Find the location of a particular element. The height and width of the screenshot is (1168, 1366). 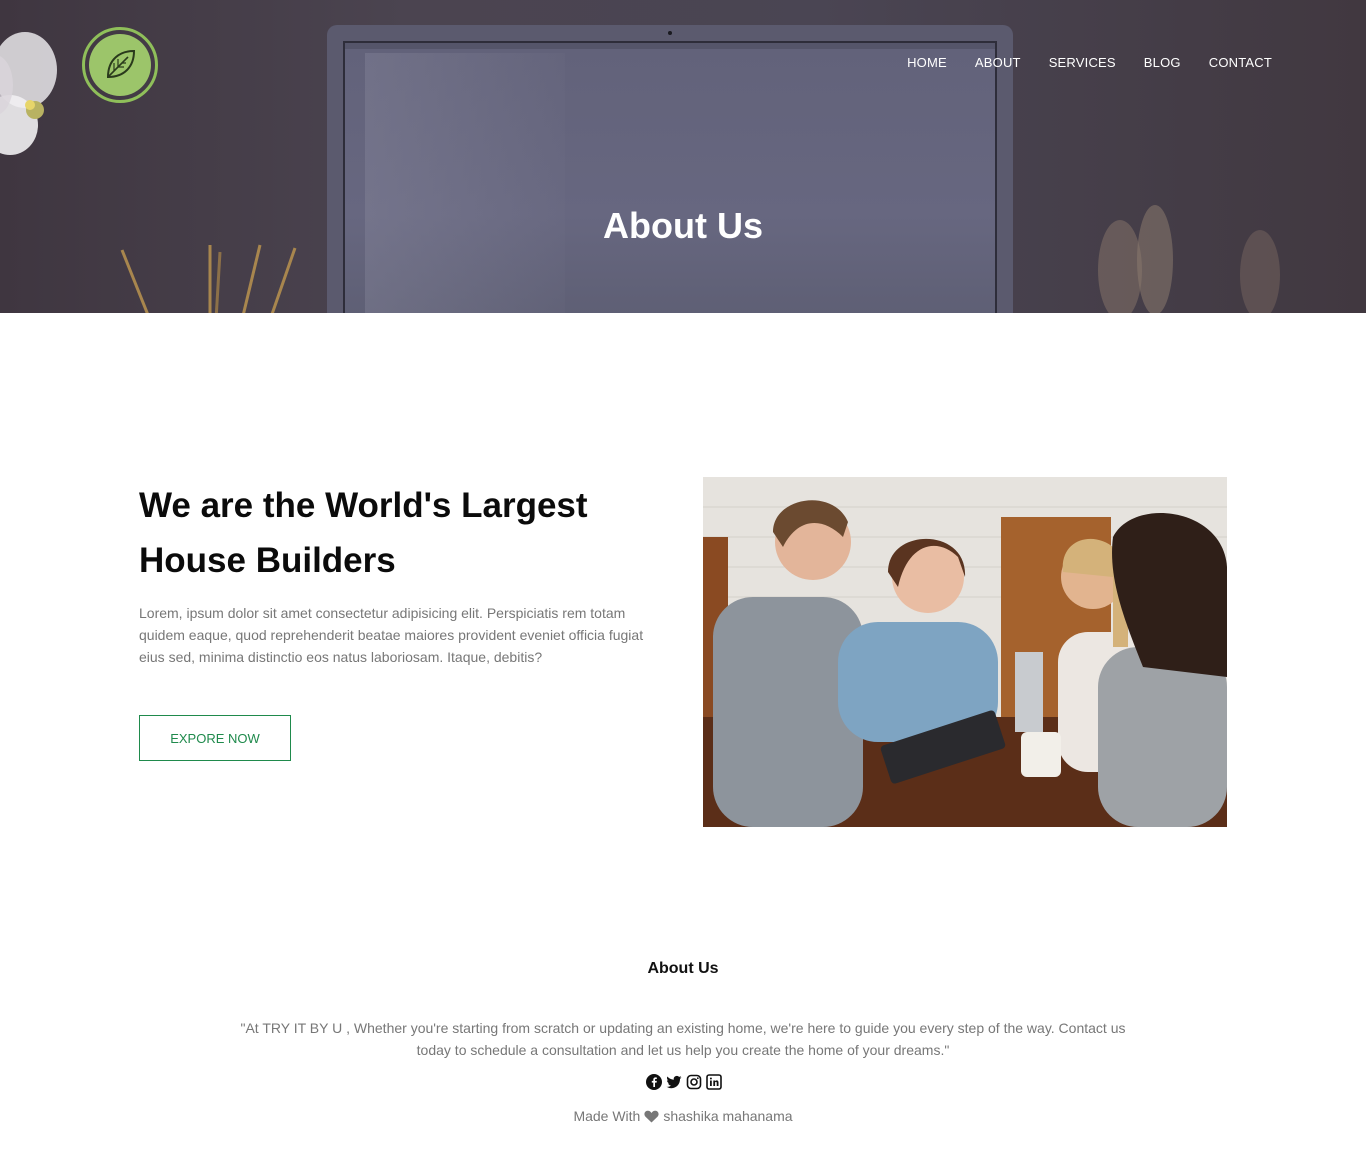

page-title: About Us is located at coordinates (683, 225).